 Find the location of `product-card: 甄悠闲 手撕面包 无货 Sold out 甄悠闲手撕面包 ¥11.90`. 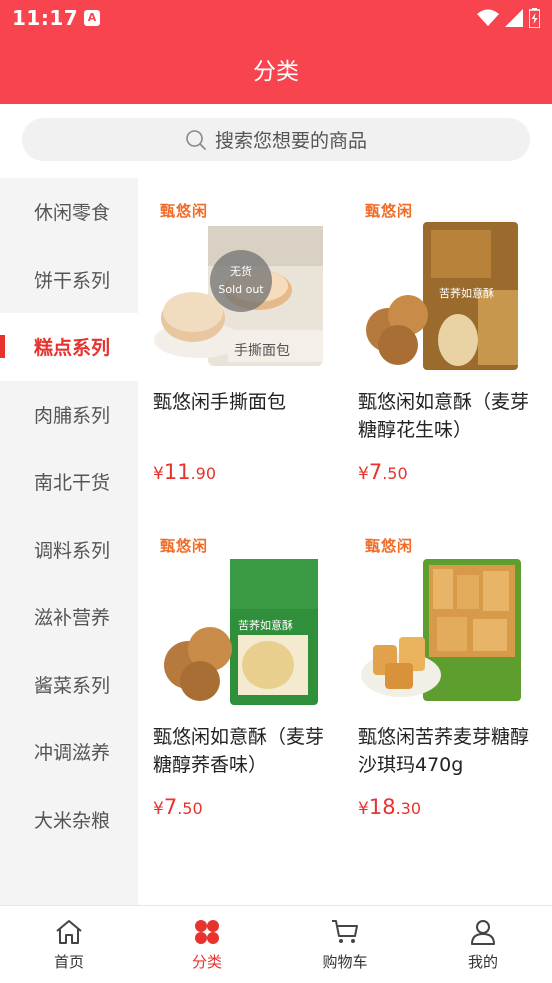

product-card: 甄悠闲 手撕面包 无货 Sold out 甄悠闲手撕面包 ¥11.90 is located at coordinates (233, 345).